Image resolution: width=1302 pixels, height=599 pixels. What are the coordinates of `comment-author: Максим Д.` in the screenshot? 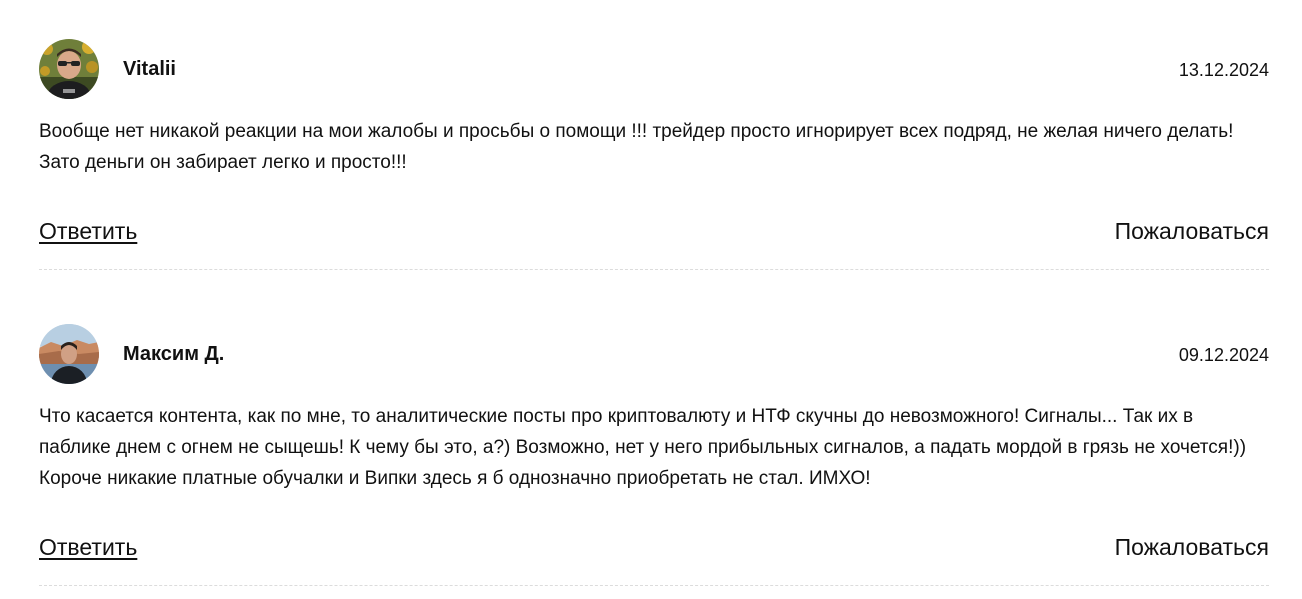 It's located at (174, 354).